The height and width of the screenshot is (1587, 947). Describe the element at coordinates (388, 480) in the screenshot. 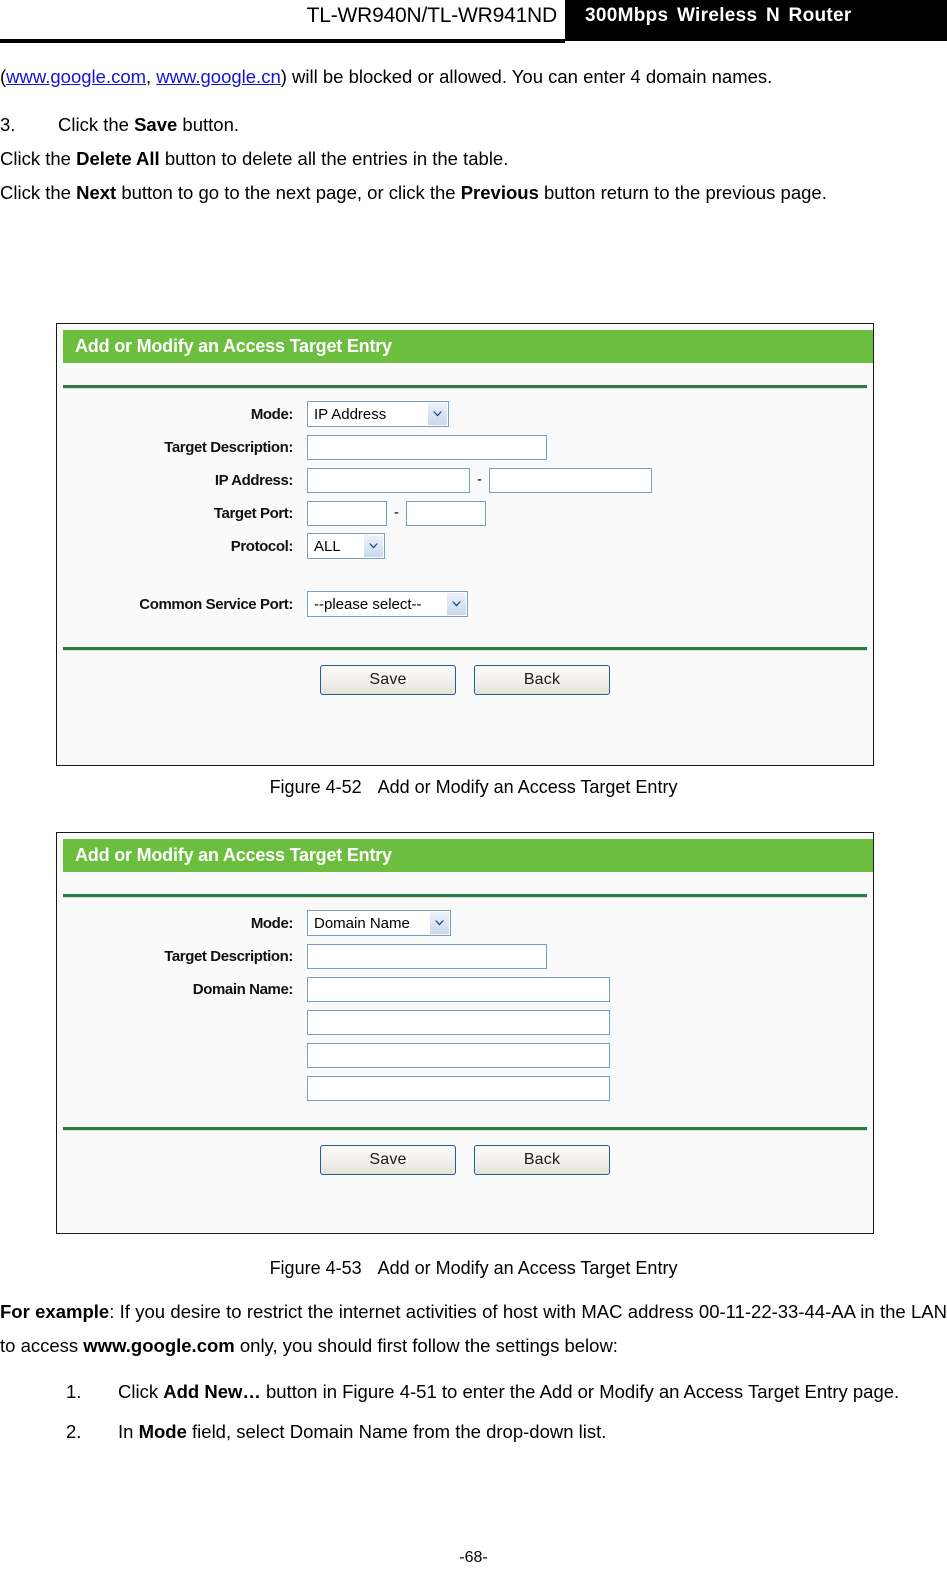

I see `ip-address-start-input` at that location.